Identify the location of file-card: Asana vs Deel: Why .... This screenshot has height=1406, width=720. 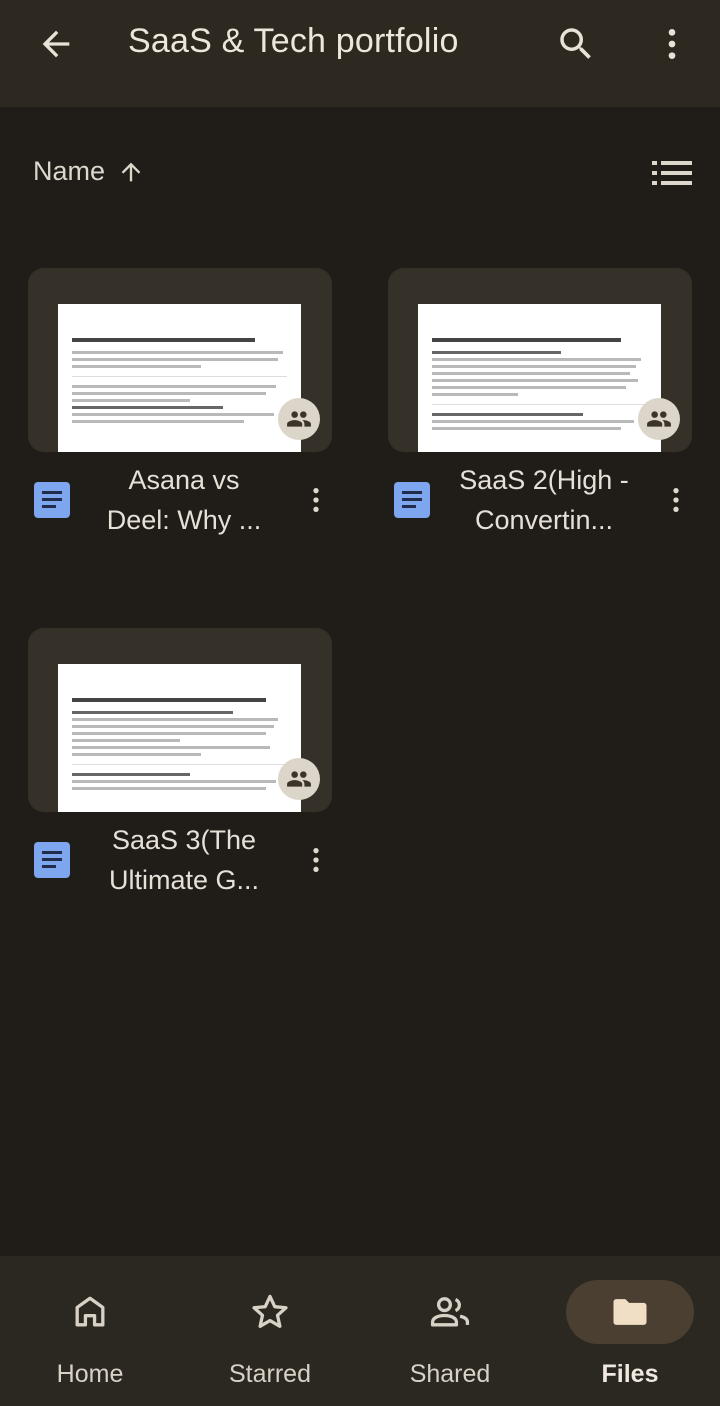
(180, 413).